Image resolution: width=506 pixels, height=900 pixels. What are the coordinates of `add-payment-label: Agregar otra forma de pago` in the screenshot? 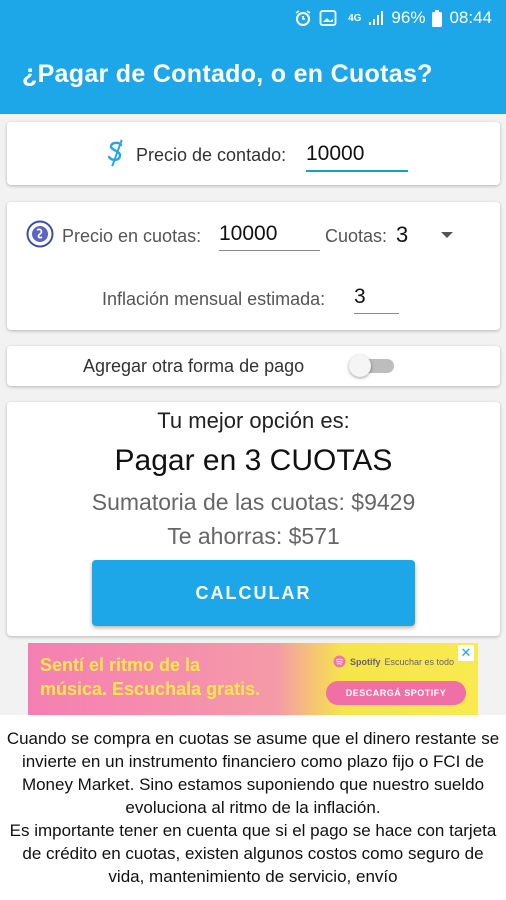 It's located at (194, 366).